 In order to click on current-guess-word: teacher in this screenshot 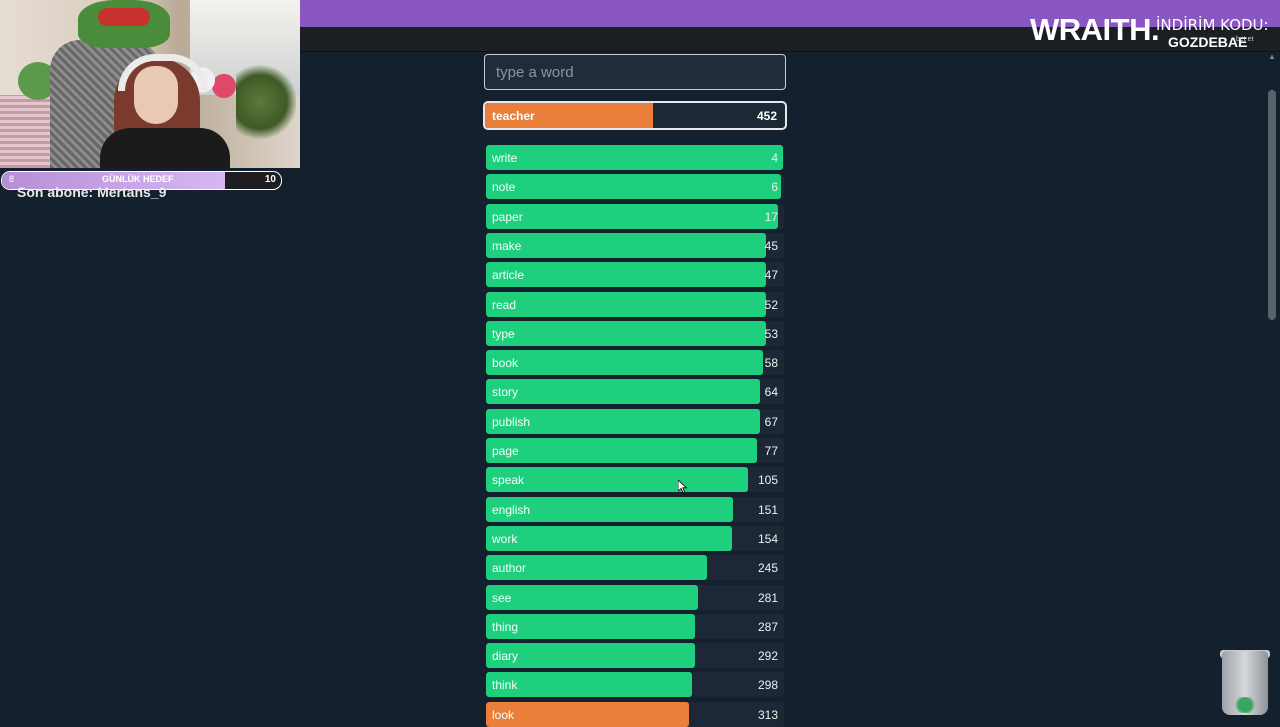, I will do `click(513, 116)`.